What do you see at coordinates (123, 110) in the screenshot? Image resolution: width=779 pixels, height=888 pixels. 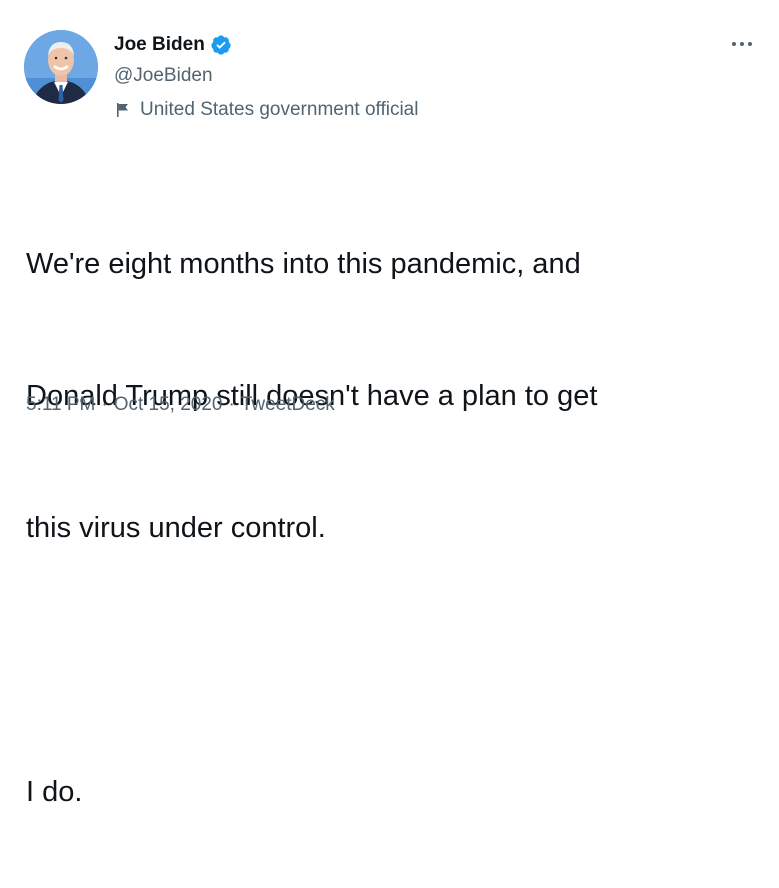 I see `flag-icon` at bounding box center [123, 110].